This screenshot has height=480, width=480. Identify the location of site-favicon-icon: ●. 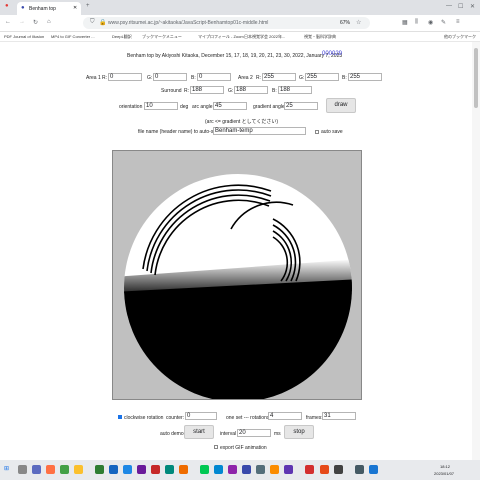
(23, 8).